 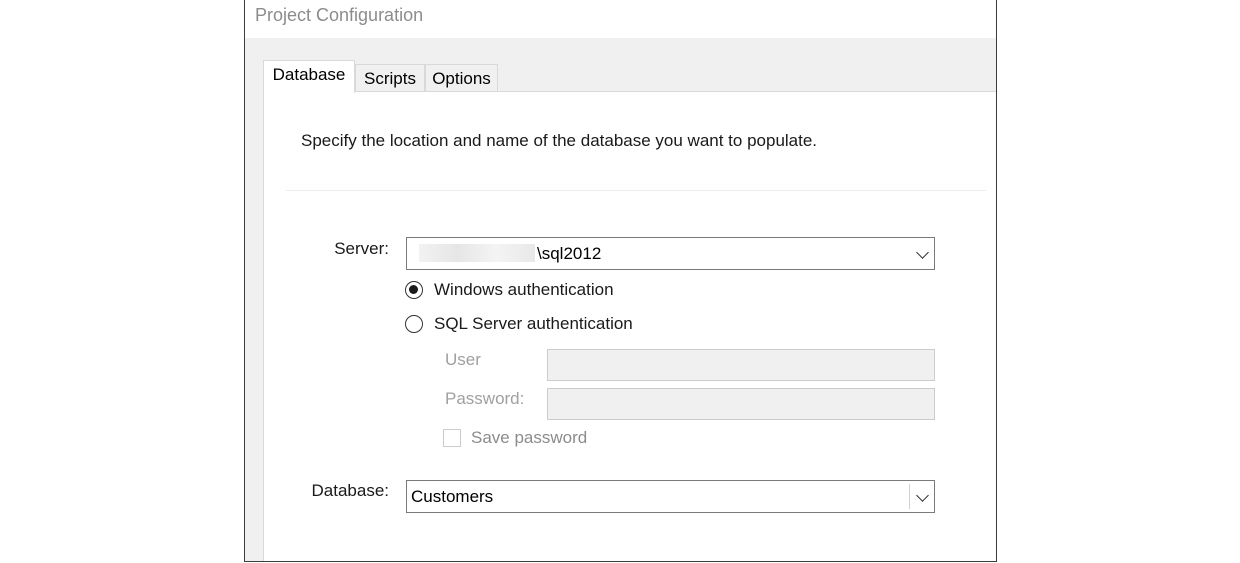 What do you see at coordinates (741, 404) in the screenshot?
I see `password-input` at bounding box center [741, 404].